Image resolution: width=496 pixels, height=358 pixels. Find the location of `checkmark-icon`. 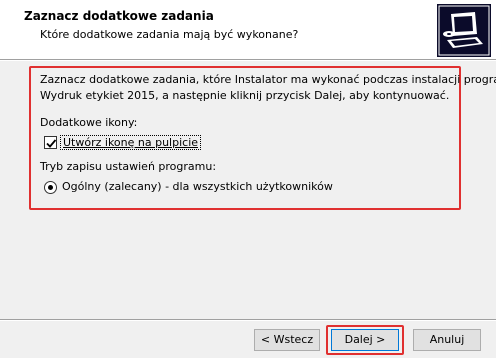

checkmark-icon is located at coordinates (51, 143).